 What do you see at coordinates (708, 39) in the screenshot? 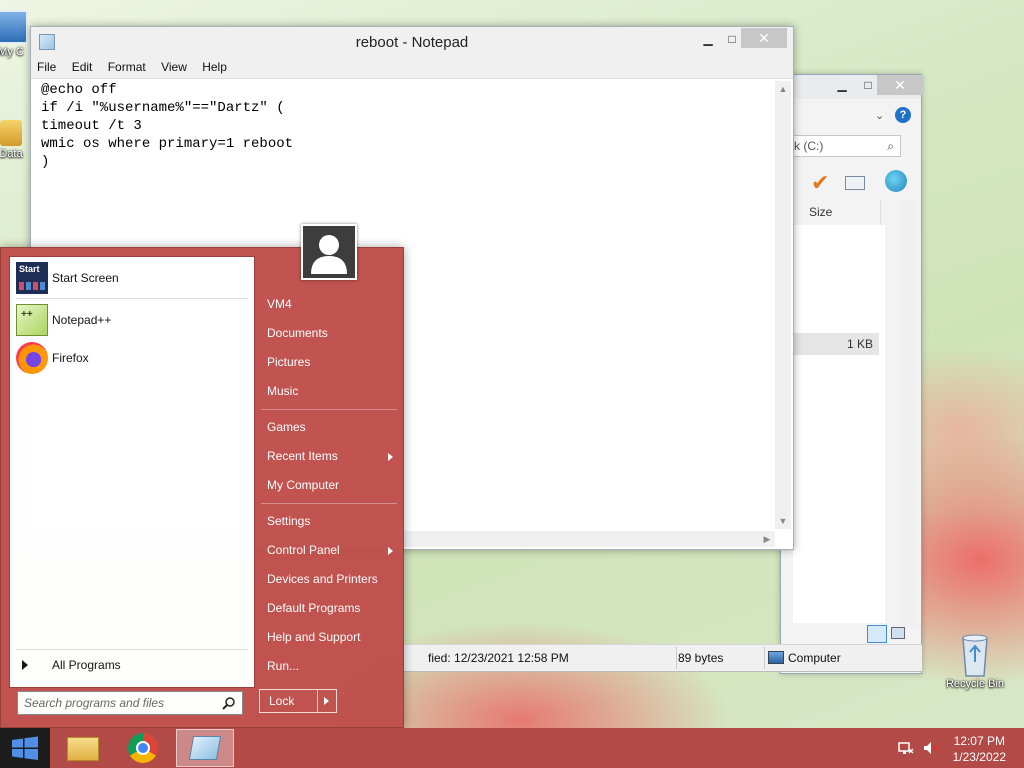
I see `notepad-minimize-button: ▁` at bounding box center [708, 39].